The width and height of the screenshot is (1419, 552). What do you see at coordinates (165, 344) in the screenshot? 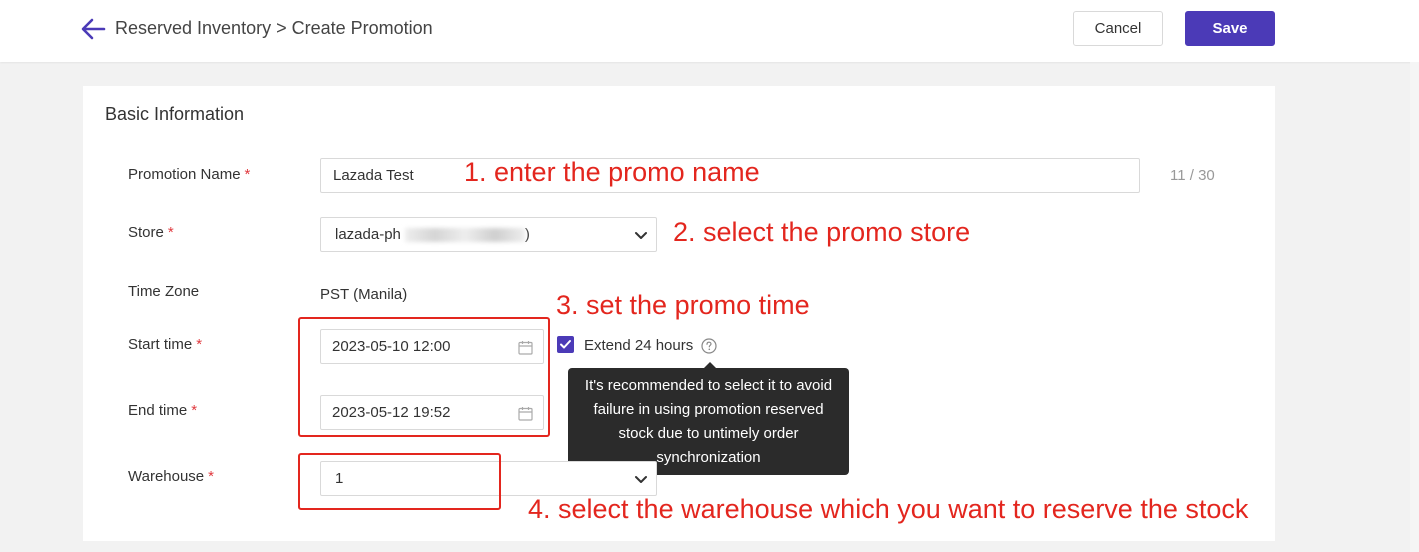
I see `start-time-label: Start time *` at bounding box center [165, 344].